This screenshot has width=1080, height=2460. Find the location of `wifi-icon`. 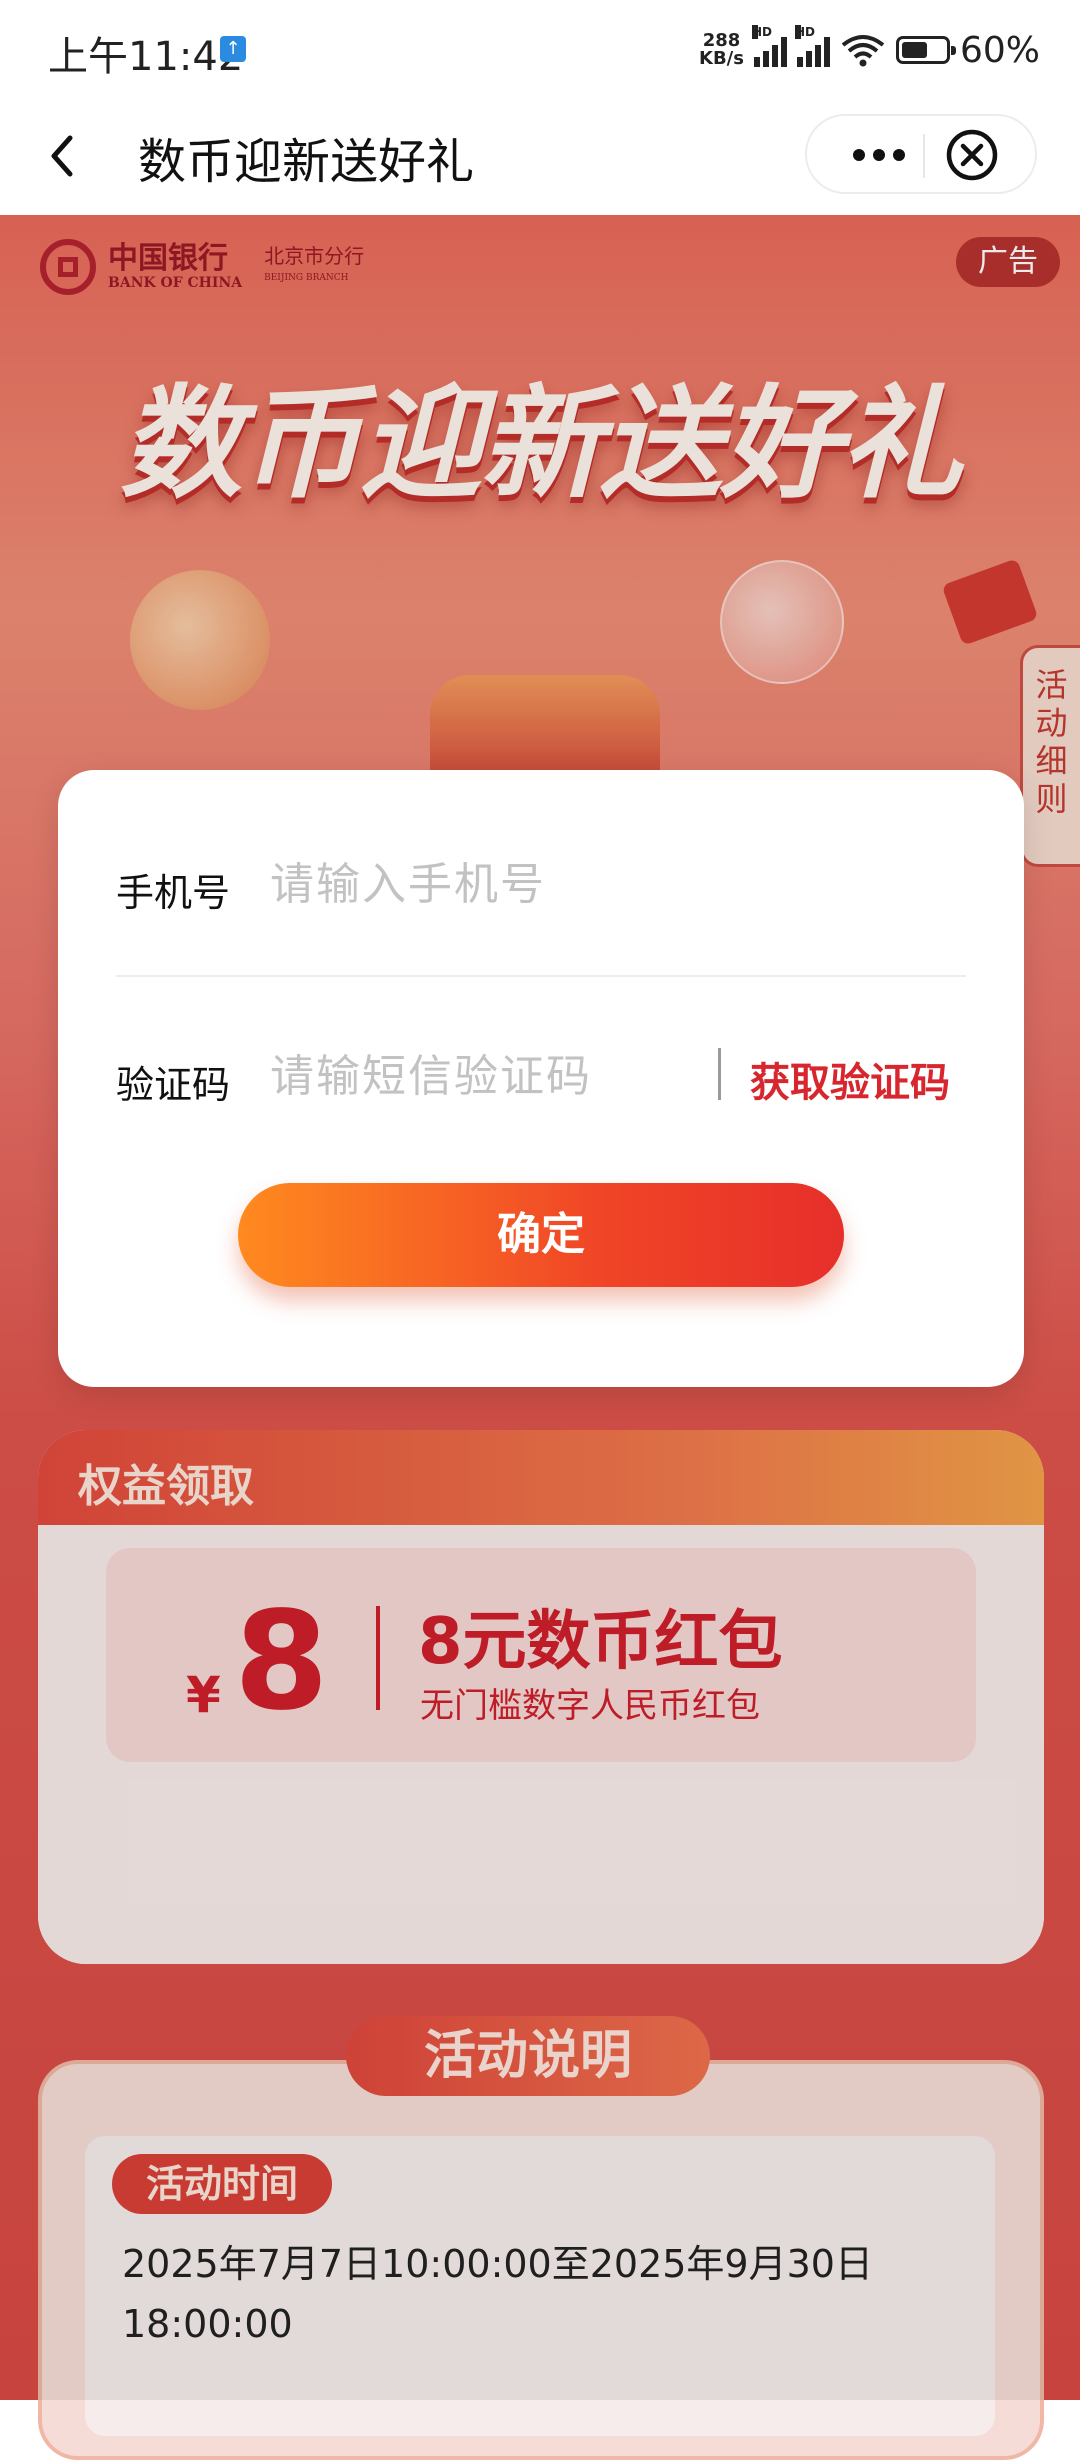

wifi-icon is located at coordinates (863, 51).